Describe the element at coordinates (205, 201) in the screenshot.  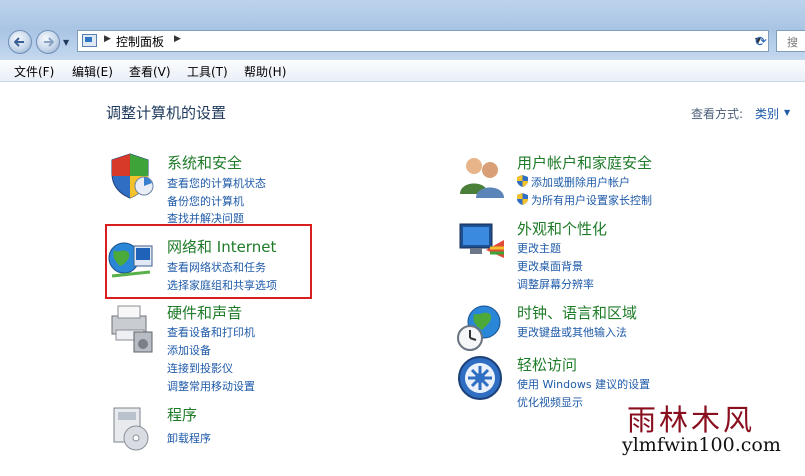
I see `link-backup-computer: 备份您的计算机` at that location.